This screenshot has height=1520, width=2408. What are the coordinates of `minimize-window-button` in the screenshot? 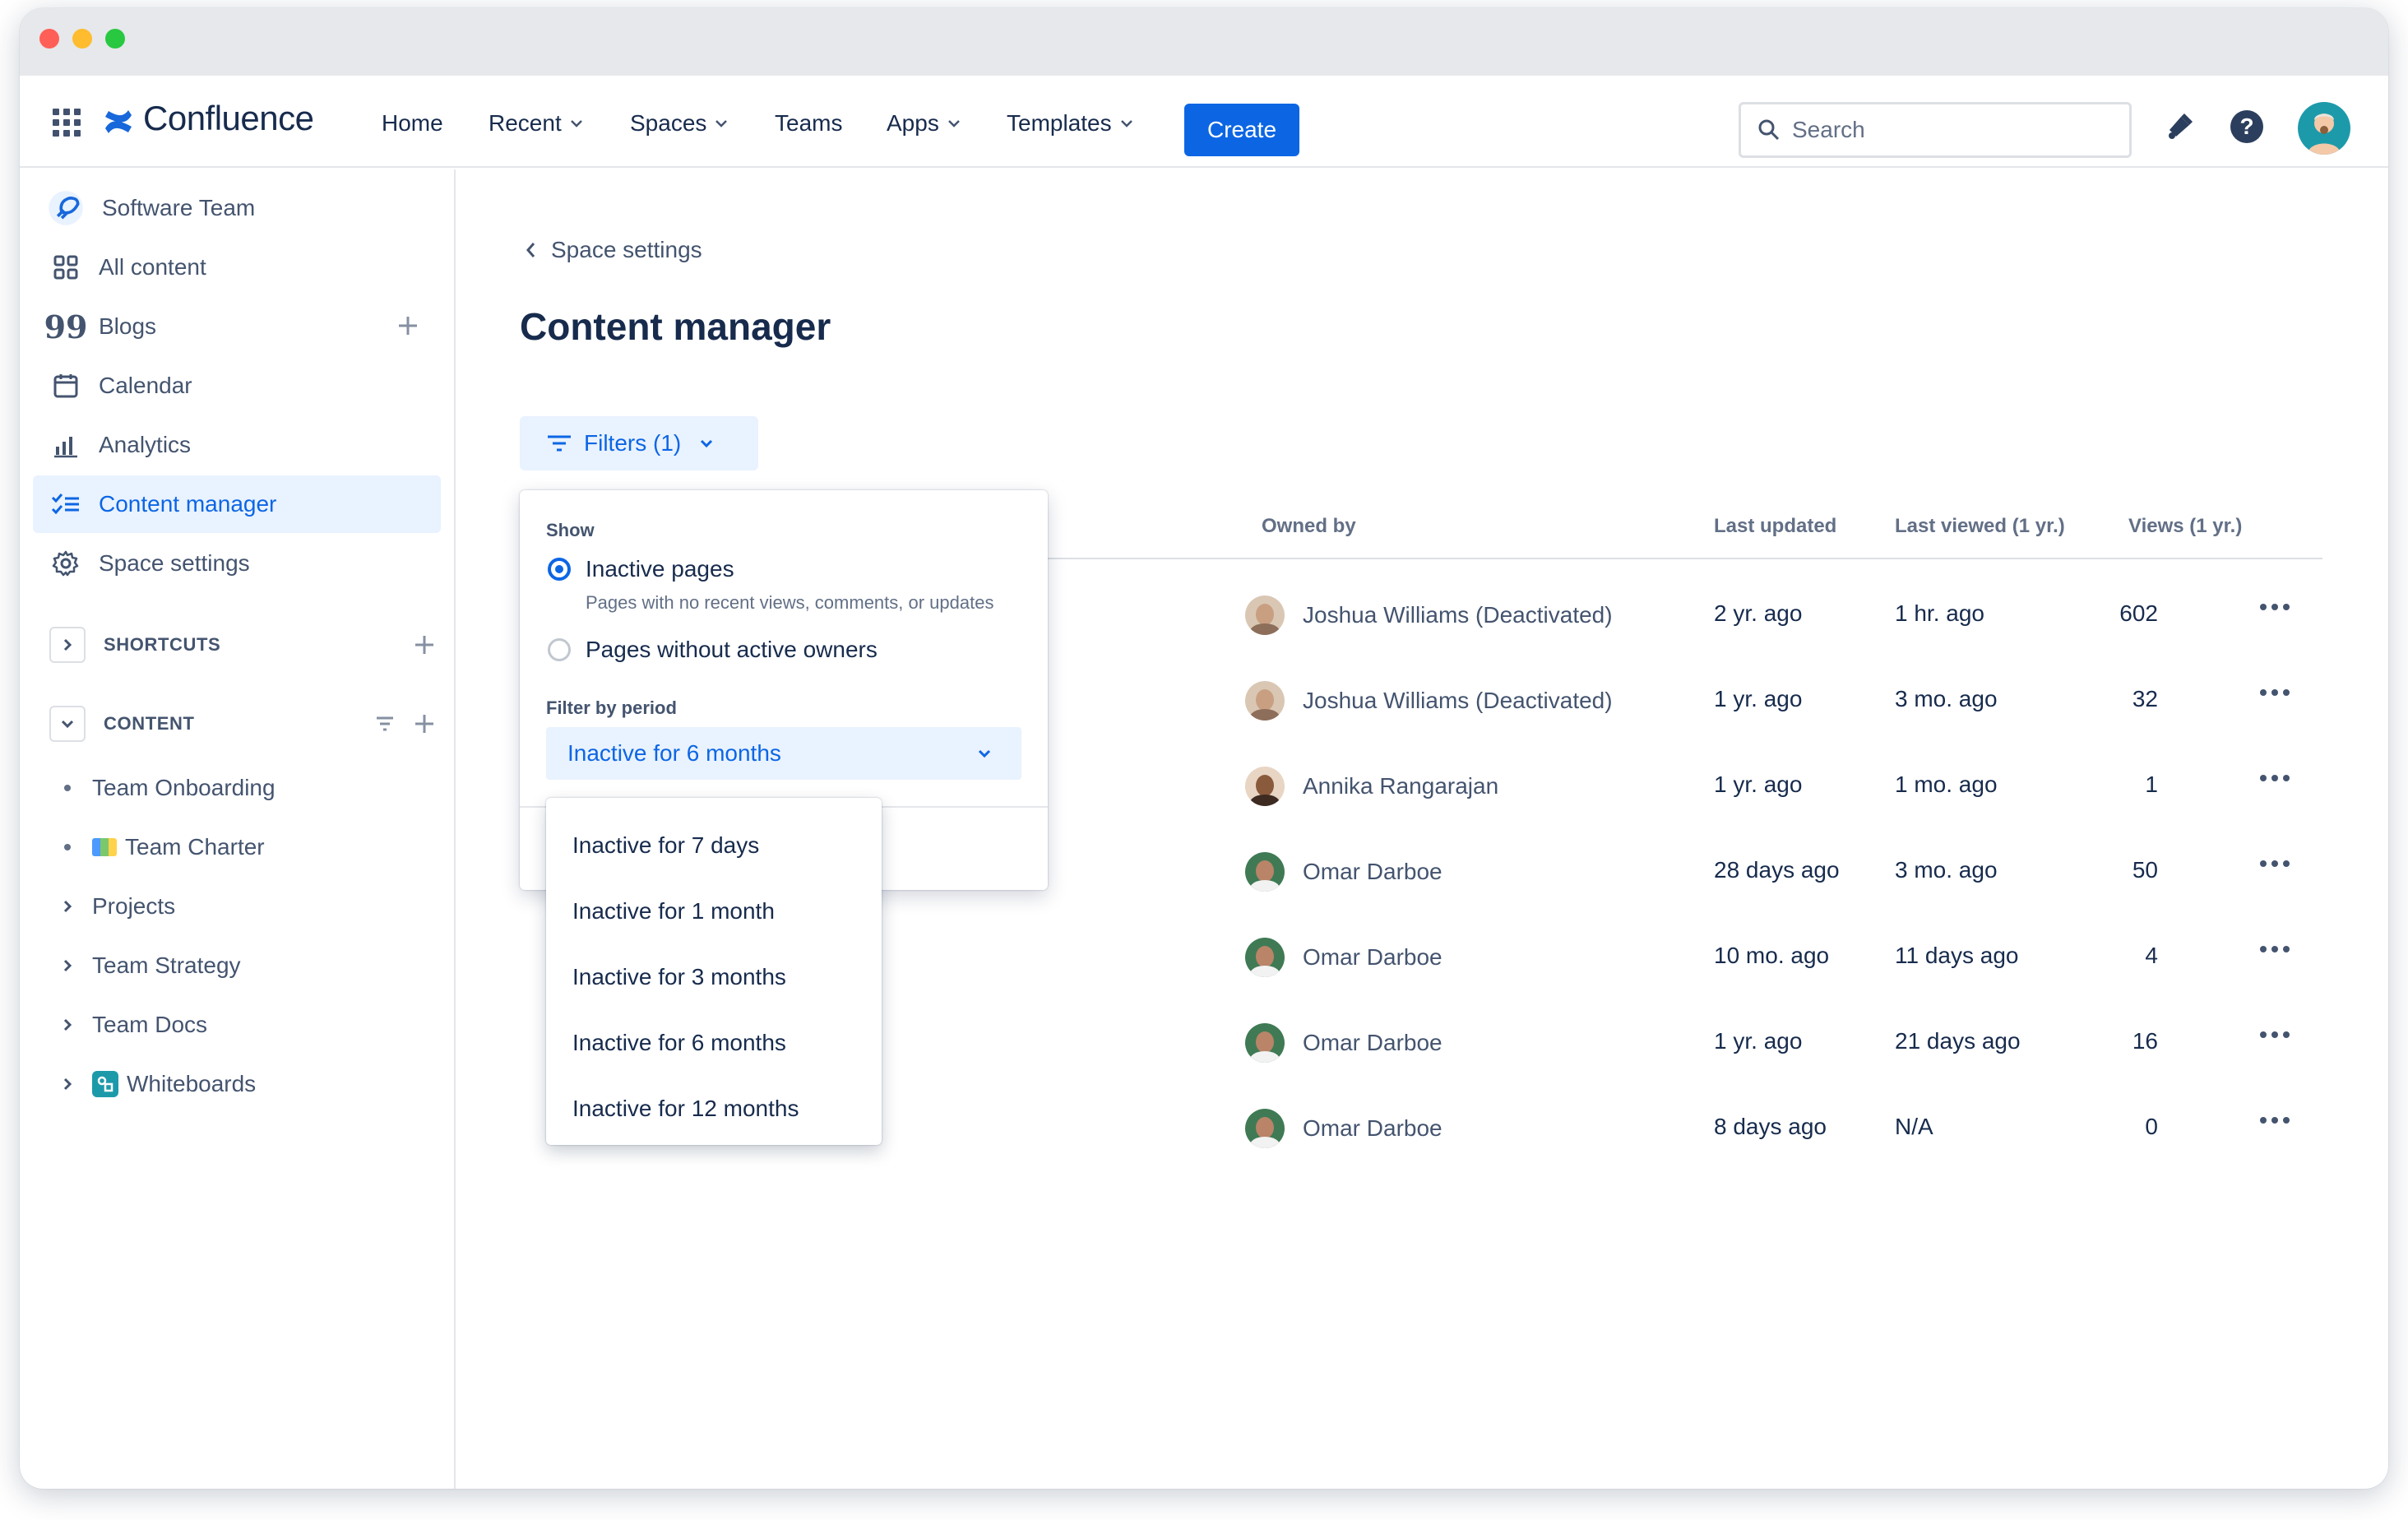 It's located at (82, 39).